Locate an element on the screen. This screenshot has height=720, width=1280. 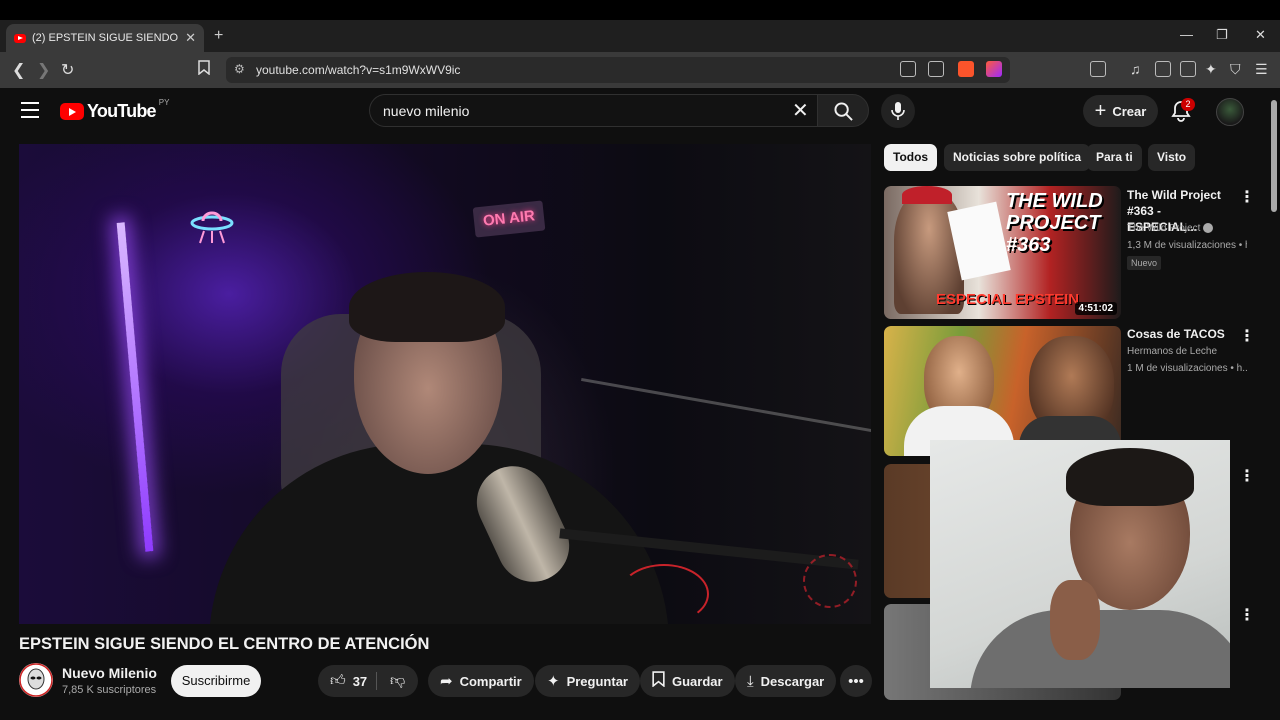
red-cable is located at coordinates (664, 594).